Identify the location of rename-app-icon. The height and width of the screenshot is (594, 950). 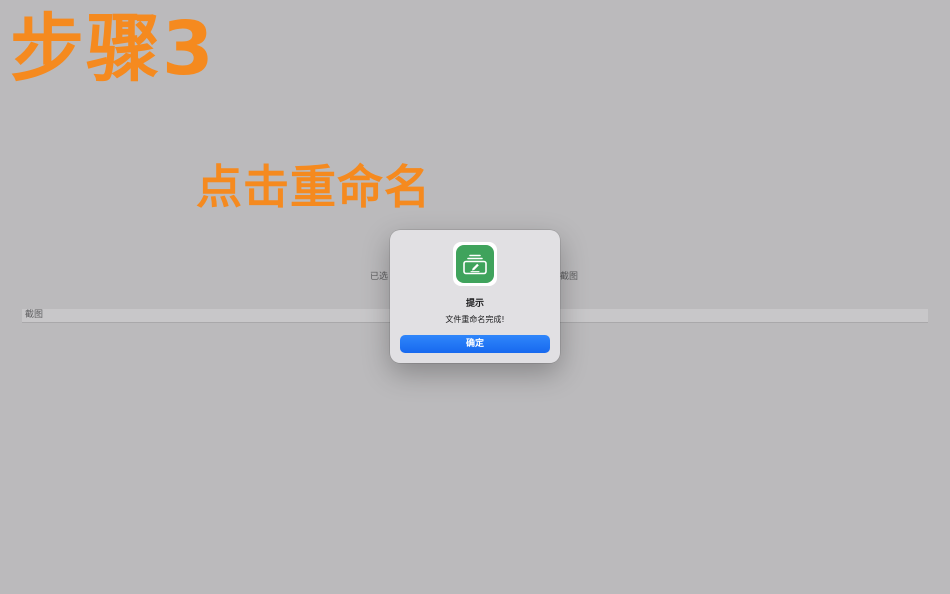
(475, 264).